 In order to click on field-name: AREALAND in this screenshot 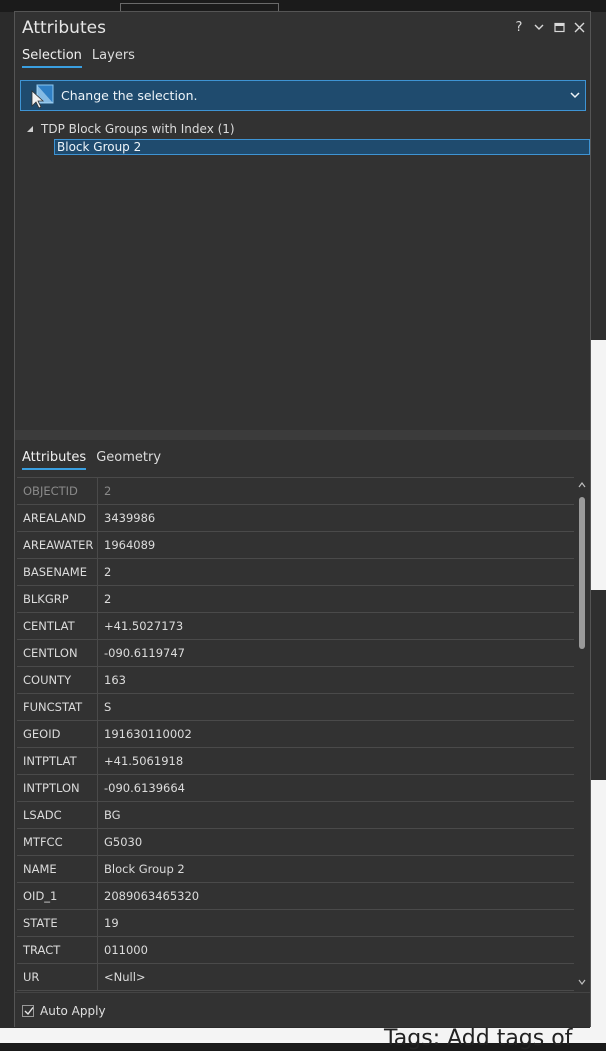, I will do `click(57, 518)`.